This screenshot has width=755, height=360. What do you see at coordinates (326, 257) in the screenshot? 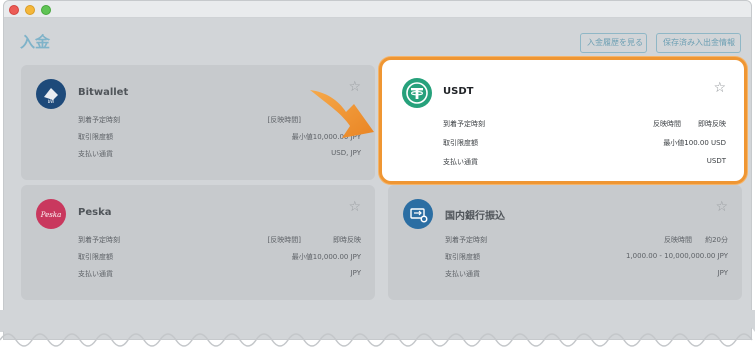
I see `limit-value: 最小値10,000.00 JPY` at bounding box center [326, 257].